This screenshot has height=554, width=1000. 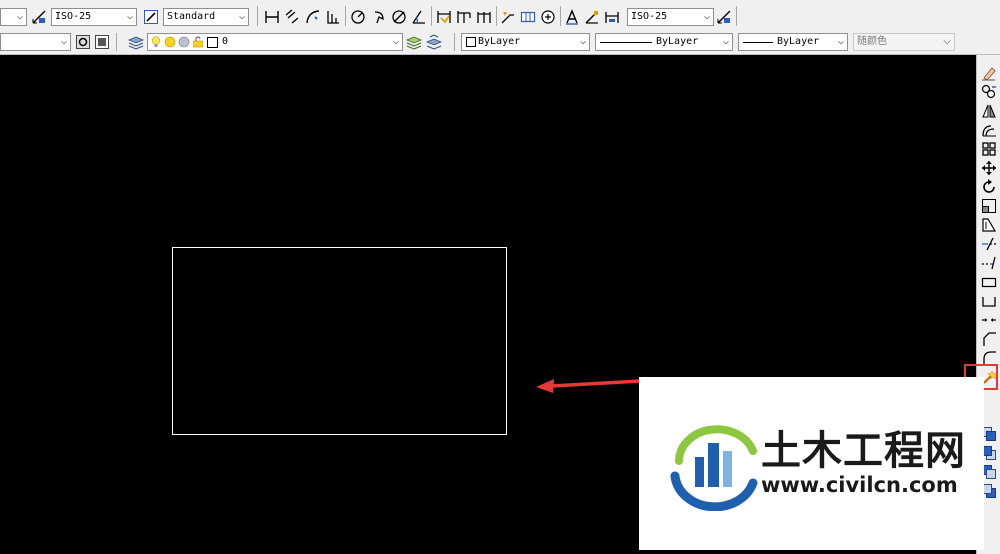 What do you see at coordinates (572, 17) in the screenshot?
I see `dimension-edit-icon` at bounding box center [572, 17].